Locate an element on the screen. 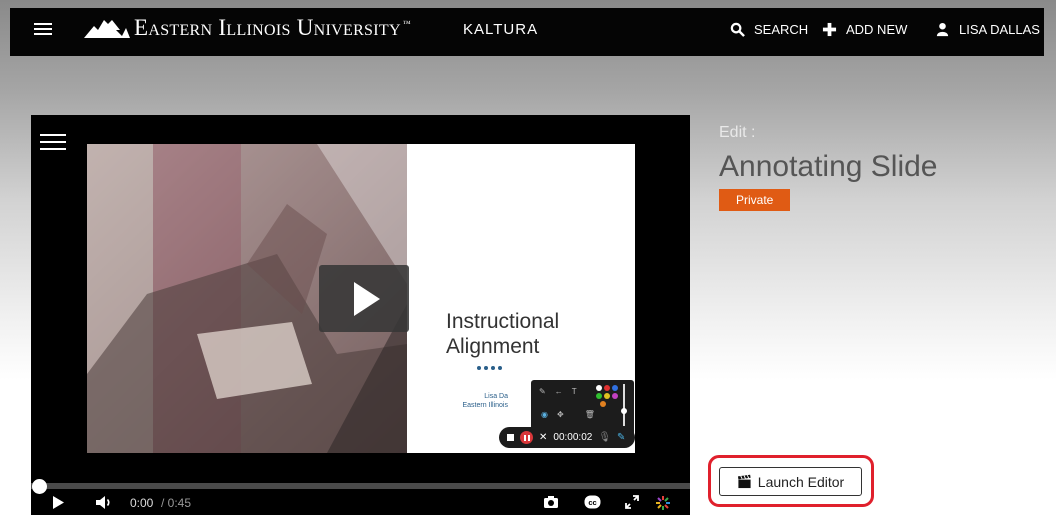  slide-title-line-2: Alignment is located at coordinates (493, 346).